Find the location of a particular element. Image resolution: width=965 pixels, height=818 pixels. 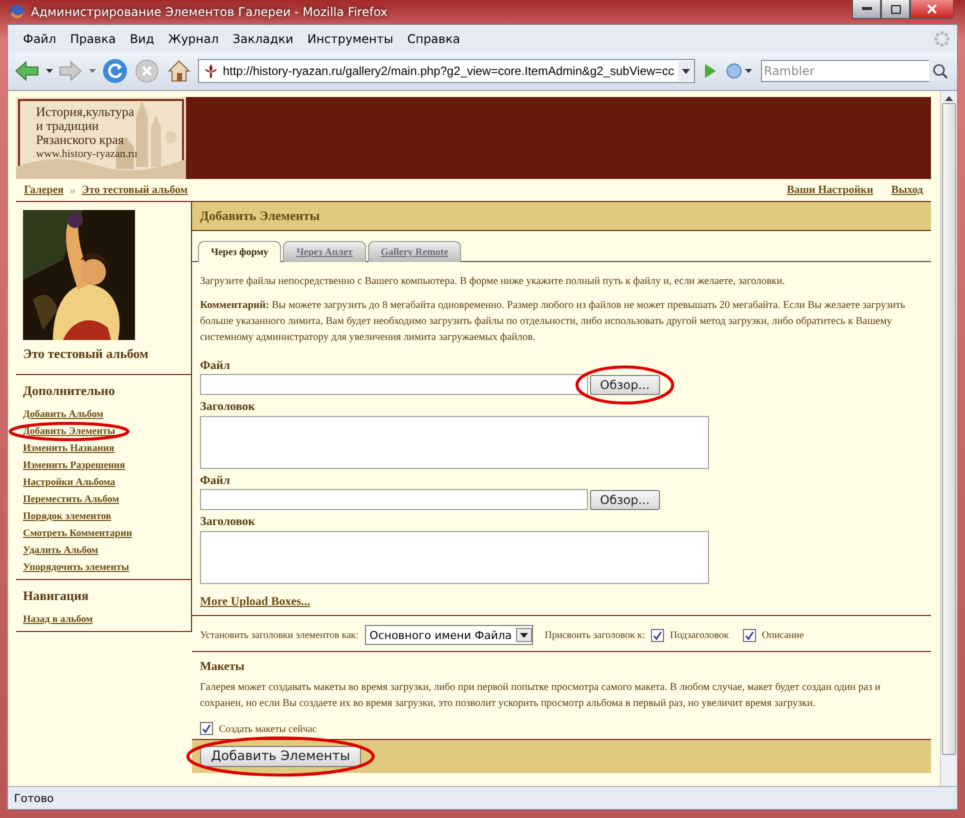

back-icon is located at coordinates (27, 71).